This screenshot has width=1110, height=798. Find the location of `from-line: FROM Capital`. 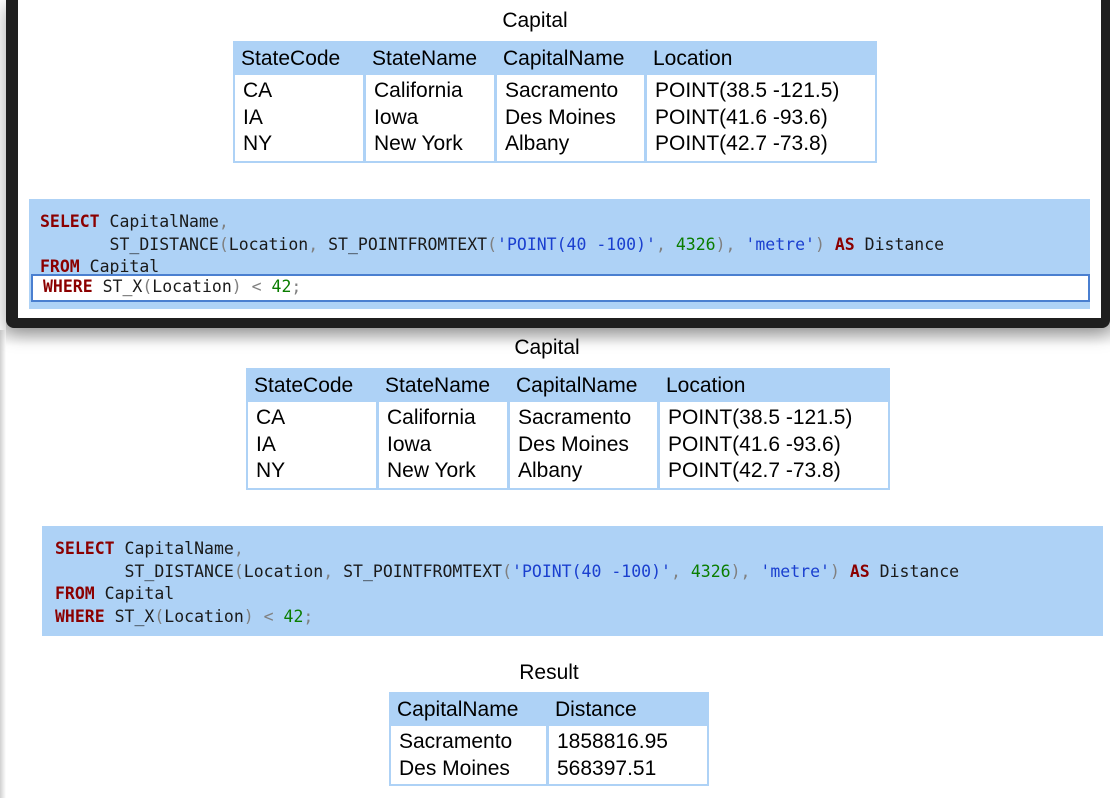

from-line: FROM Capital is located at coordinates (115, 593).